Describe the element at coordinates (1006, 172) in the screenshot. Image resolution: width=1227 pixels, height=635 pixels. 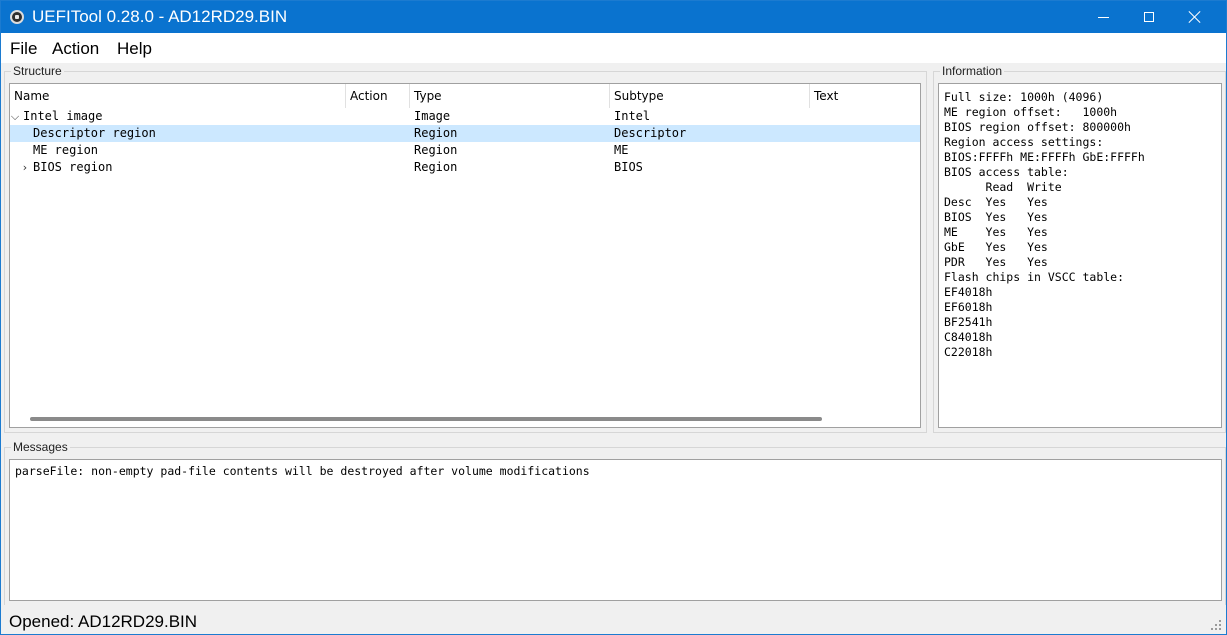
I see `info-line: BIOS access table:` at that location.